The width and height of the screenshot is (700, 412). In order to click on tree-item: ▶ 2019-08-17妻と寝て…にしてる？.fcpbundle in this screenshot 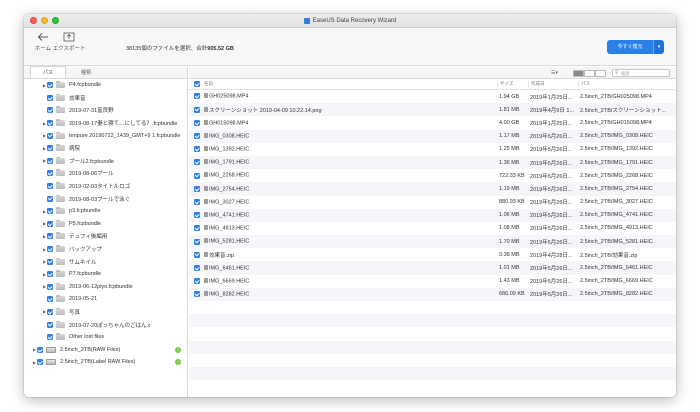, I will do `click(105, 123)`.